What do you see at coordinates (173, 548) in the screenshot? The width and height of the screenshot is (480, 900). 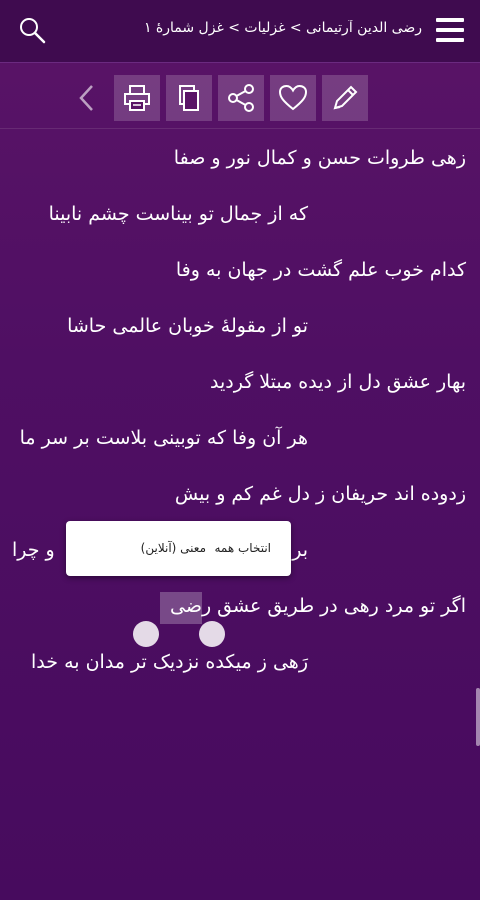 I see `meaning-online-option: معنی (آنلاین)` at bounding box center [173, 548].